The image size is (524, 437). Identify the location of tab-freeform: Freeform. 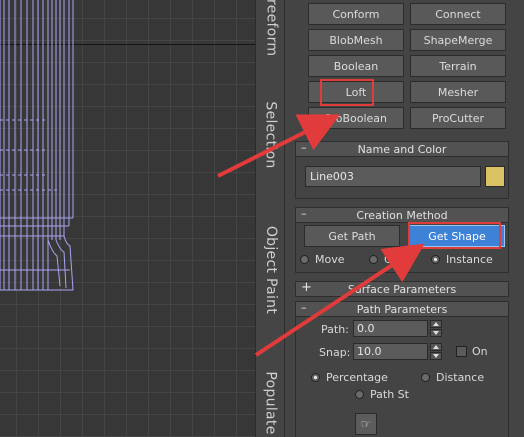
(271, 28).